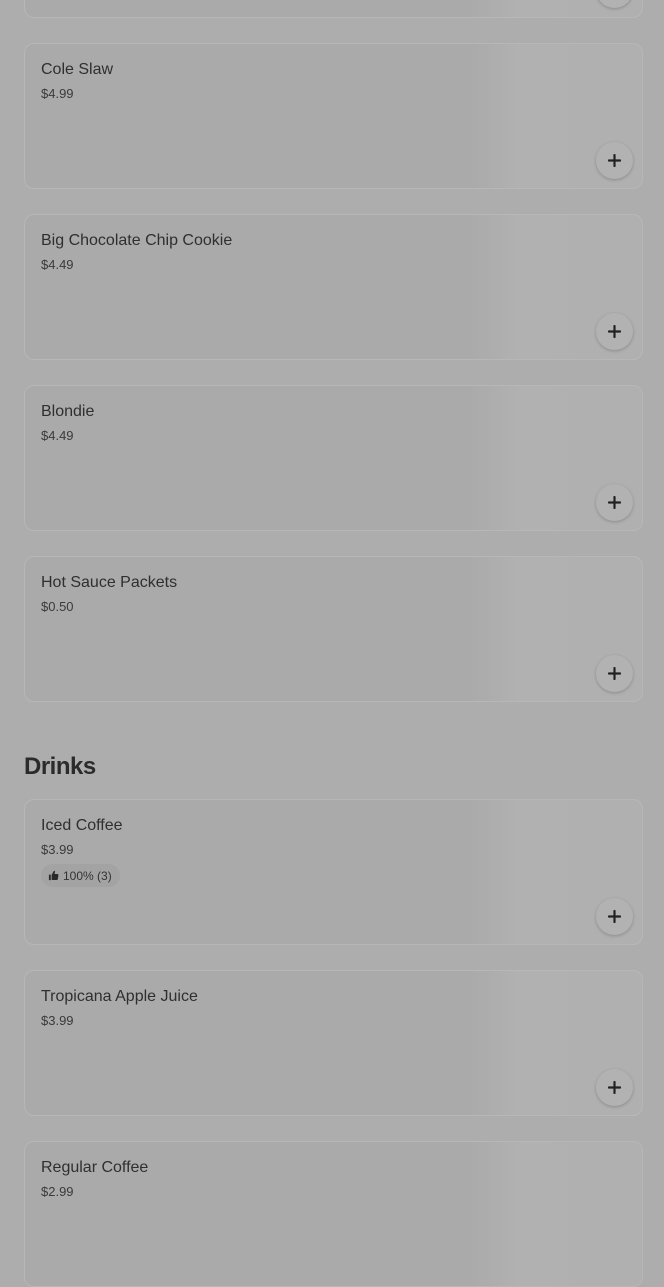 This screenshot has width=664, height=1287. Describe the element at coordinates (333, 458) in the screenshot. I see `menu-item-card: Blondie $4.49` at that location.